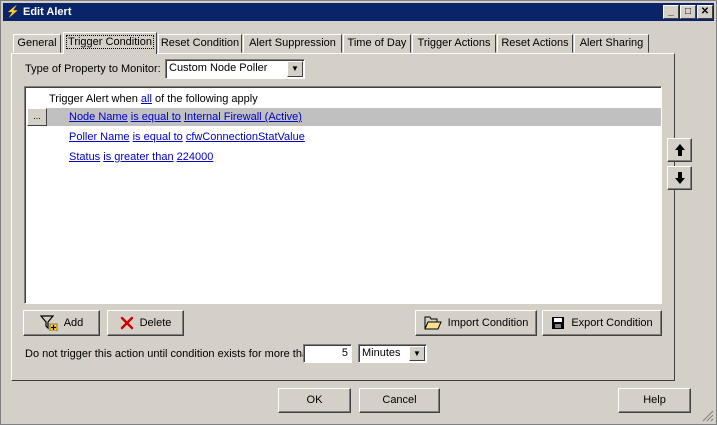 The height and width of the screenshot is (425, 717). I want to click on tab-alert-suppression: Alert Suppression, so click(292, 43).